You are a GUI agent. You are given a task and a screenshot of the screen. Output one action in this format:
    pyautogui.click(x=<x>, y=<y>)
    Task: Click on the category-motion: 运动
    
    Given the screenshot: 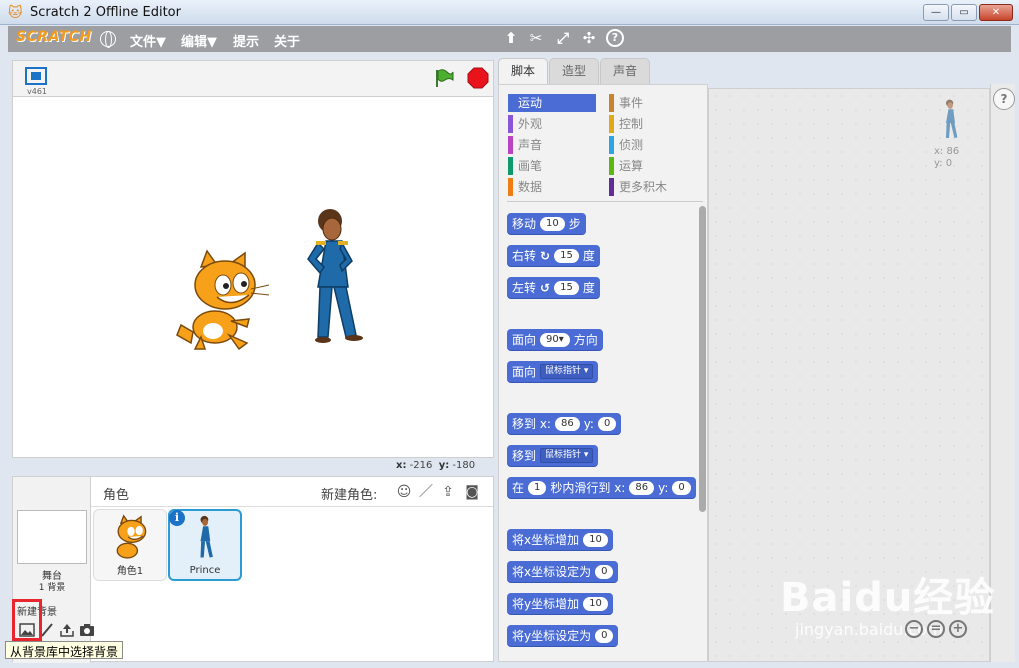 What is the action you would take?
    pyautogui.click(x=552, y=103)
    